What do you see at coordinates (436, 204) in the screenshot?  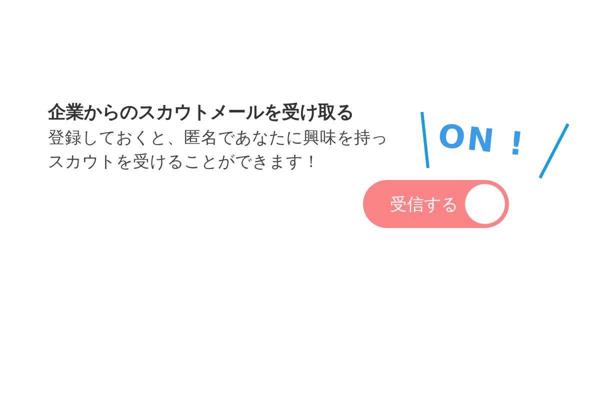 I see `receive-toggle: 受信する` at bounding box center [436, 204].